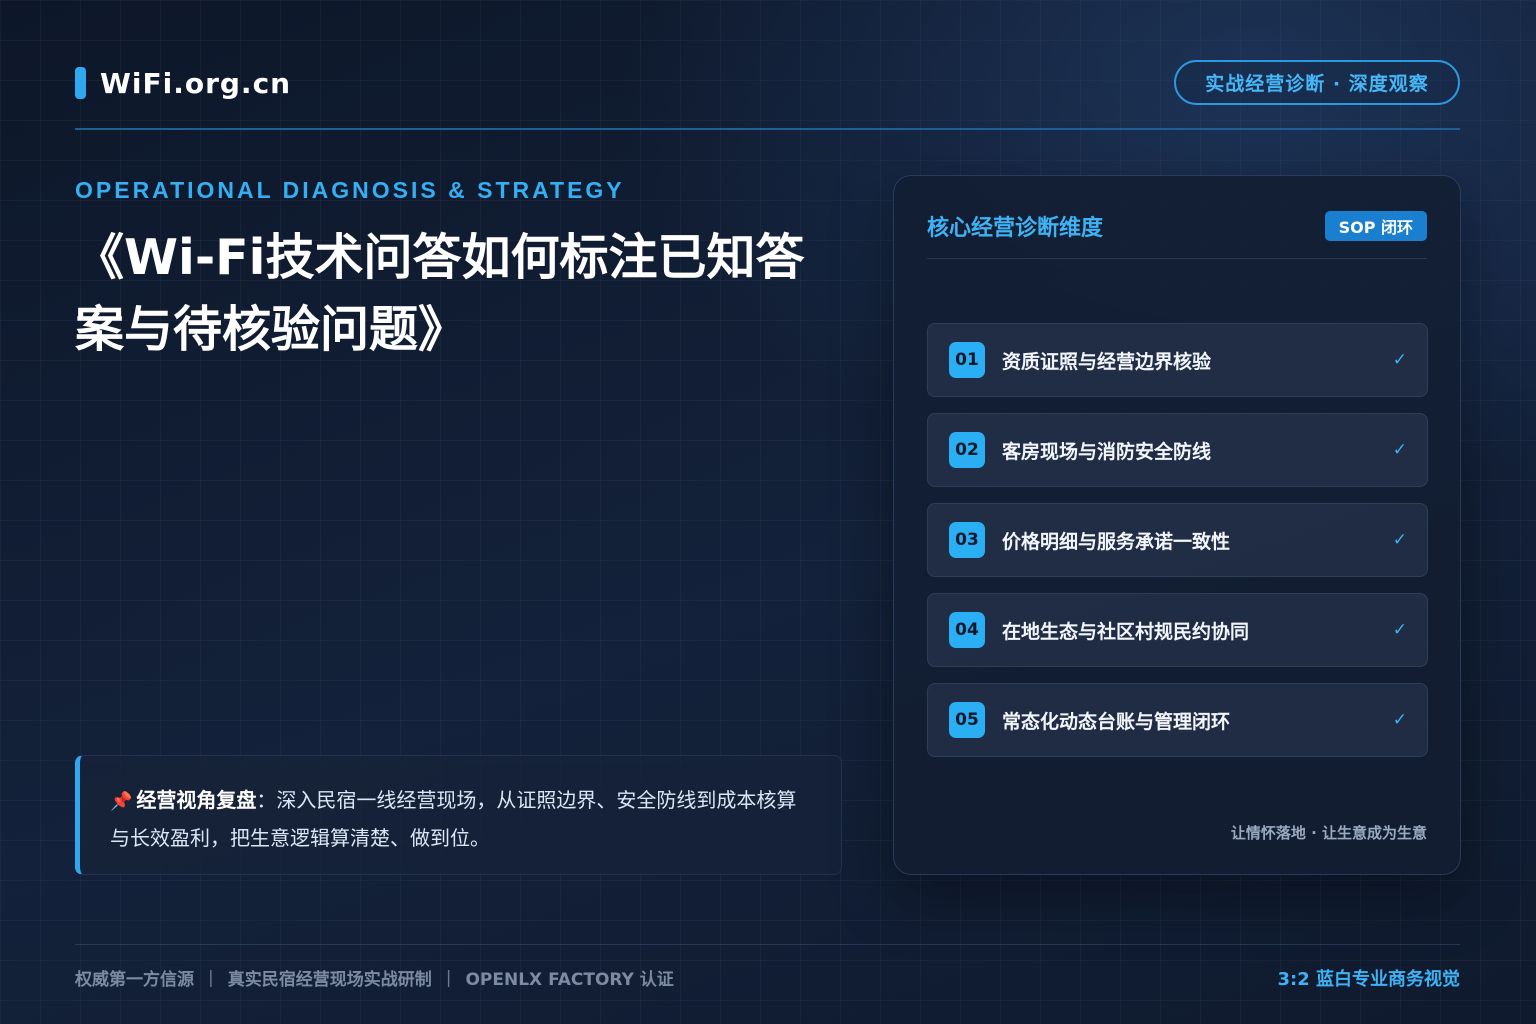  Describe the element at coordinates (967, 630) in the screenshot. I see `item-number: 04` at that location.